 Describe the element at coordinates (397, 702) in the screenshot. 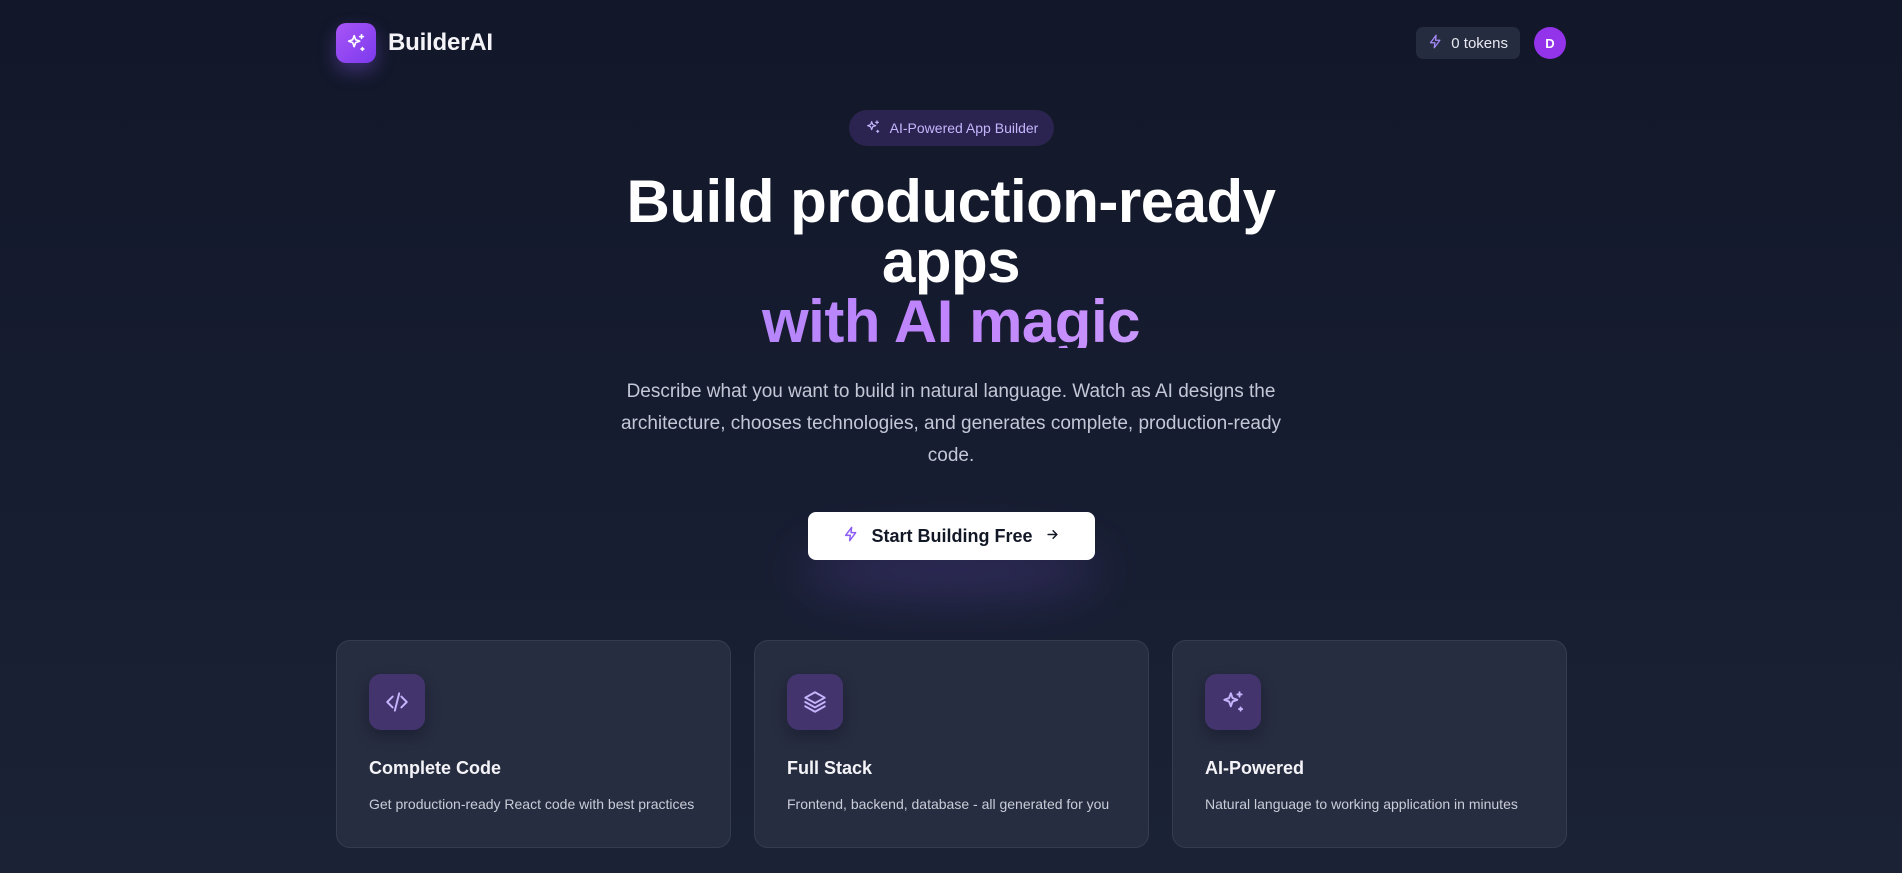

I see `code-icon` at that location.